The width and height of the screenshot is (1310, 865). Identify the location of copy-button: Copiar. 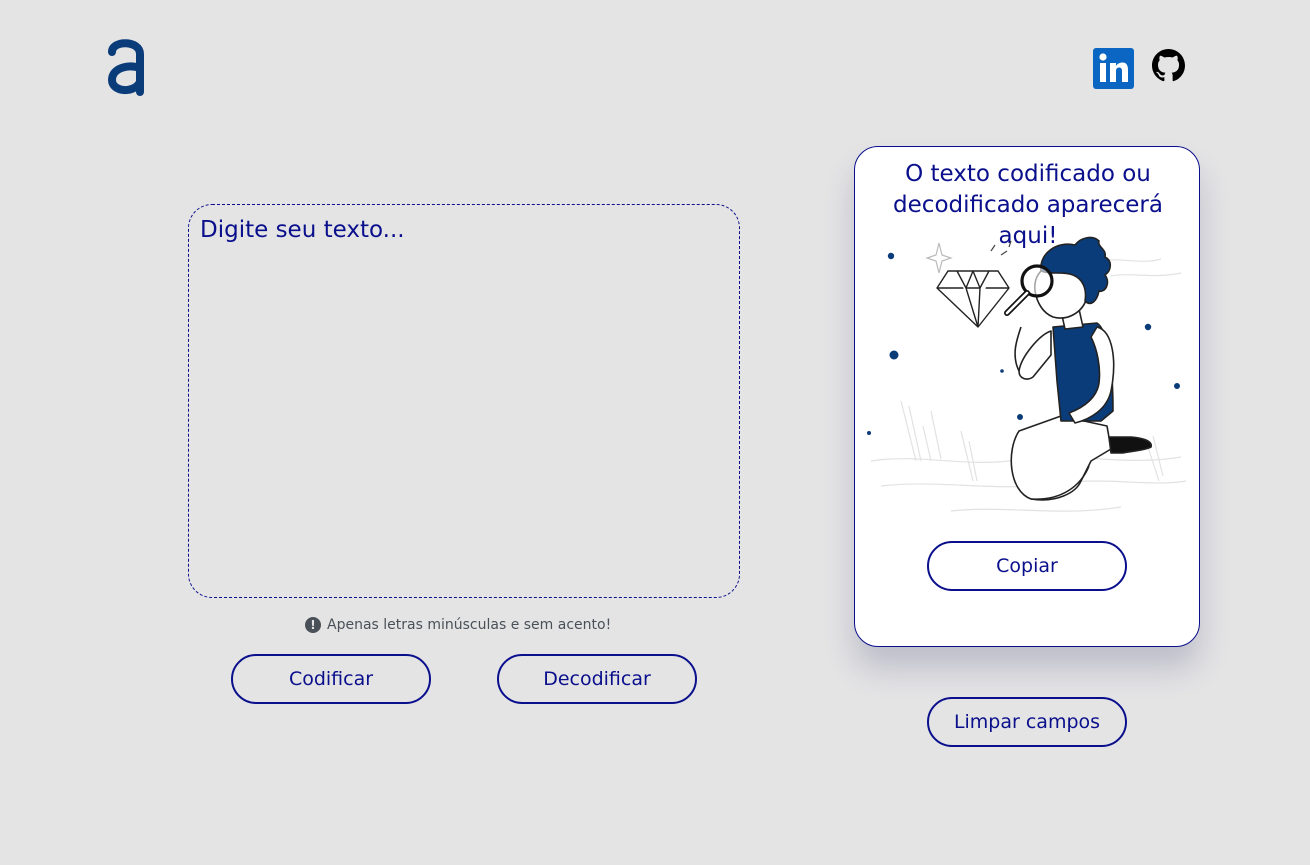
(1027, 566).